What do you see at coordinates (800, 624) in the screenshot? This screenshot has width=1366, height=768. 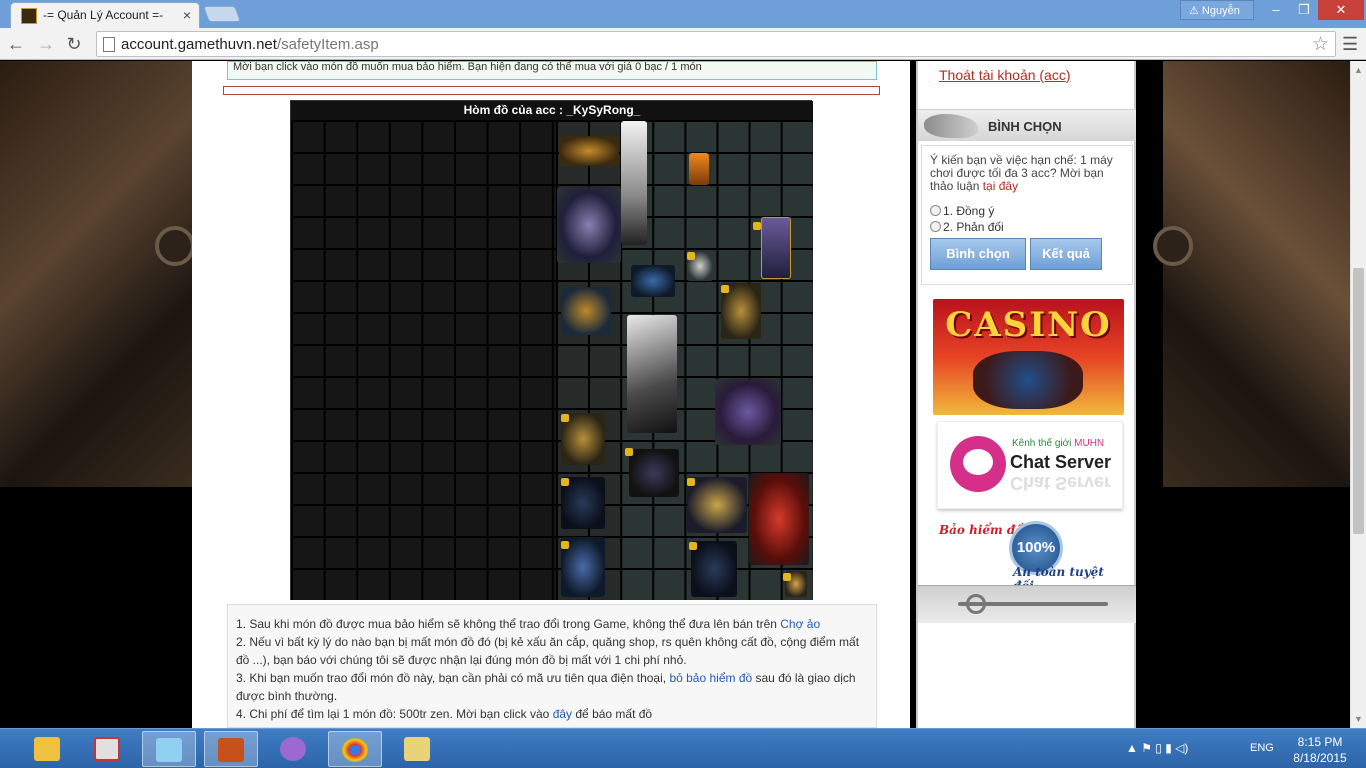 I see `market-link: Chợ ảo` at bounding box center [800, 624].